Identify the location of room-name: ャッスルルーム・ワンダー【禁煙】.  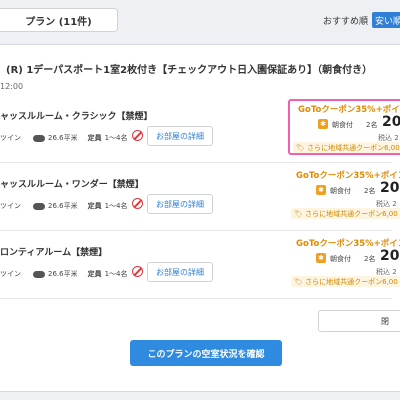
(72, 185).